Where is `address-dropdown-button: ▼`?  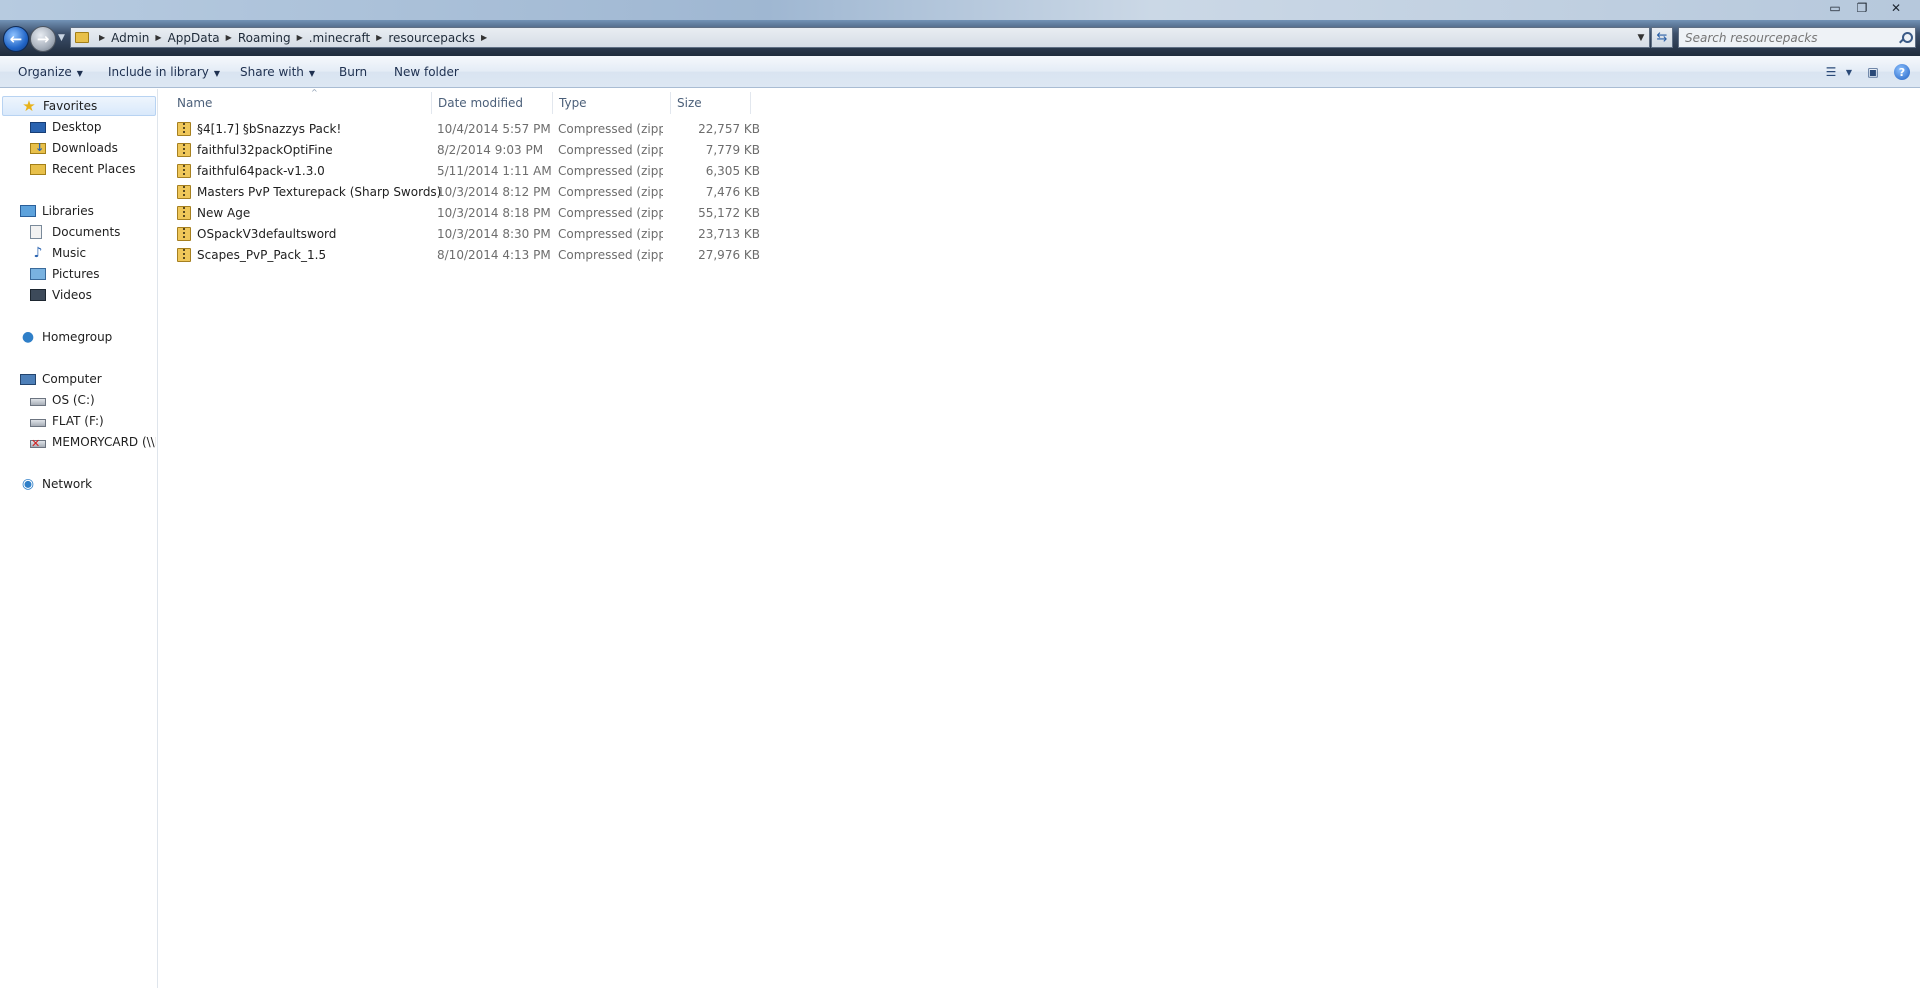 address-dropdown-button: ▼ is located at coordinates (1641, 38).